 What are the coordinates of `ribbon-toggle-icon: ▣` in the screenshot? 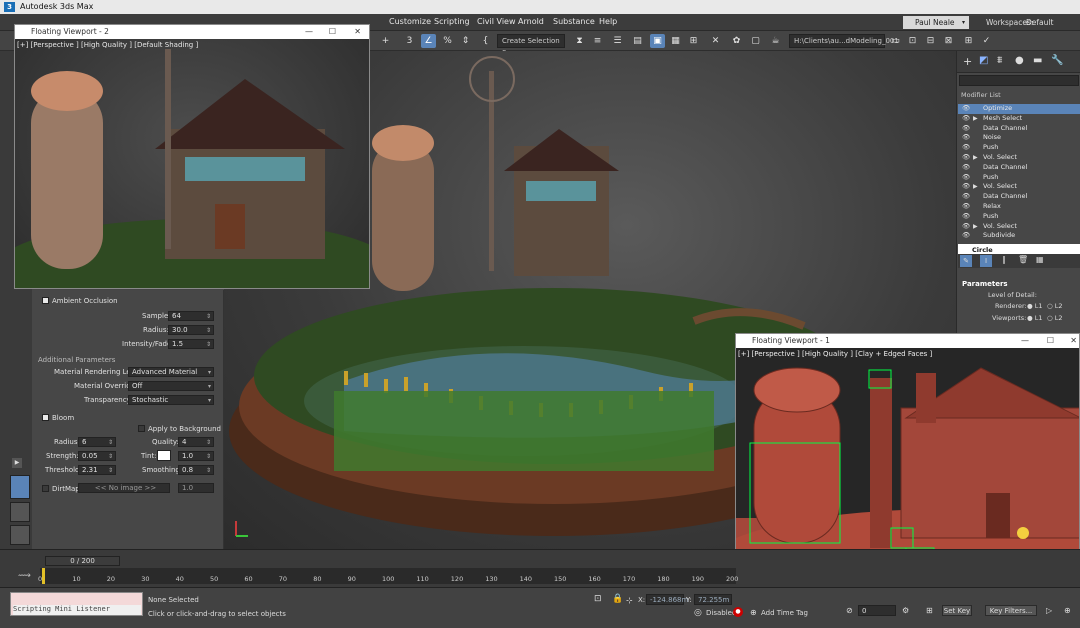 It's located at (657, 41).